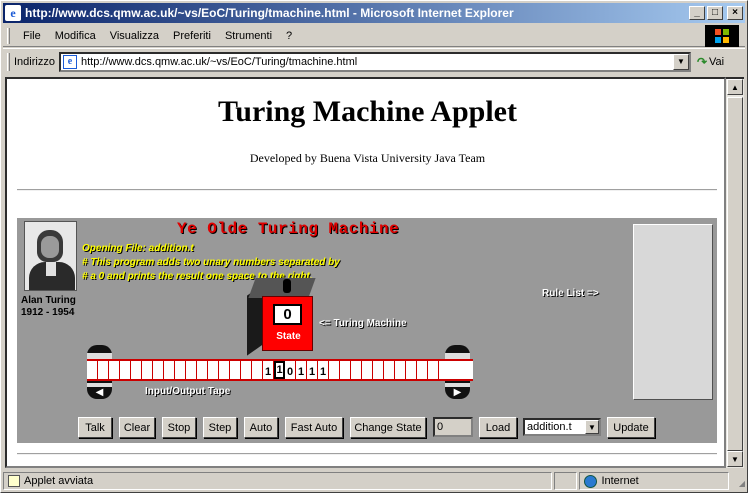  Describe the element at coordinates (570, 293) in the screenshot. I see `rule-list-label: Rule List =>` at that location.